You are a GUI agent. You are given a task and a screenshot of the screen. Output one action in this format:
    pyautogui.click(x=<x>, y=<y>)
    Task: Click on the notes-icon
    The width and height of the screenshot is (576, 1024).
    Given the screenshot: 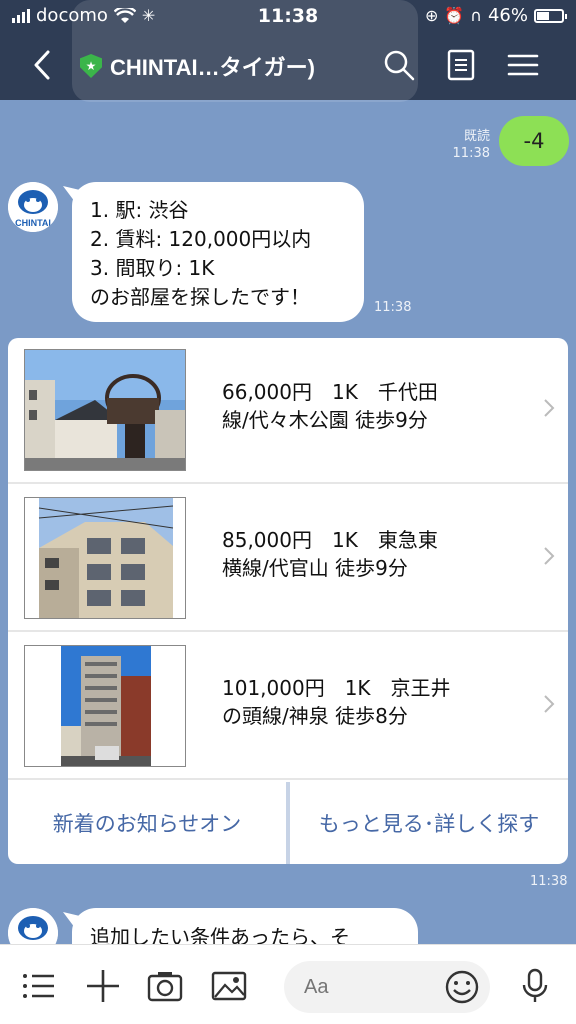 What is the action you would take?
    pyautogui.click(x=461, y=65)
    